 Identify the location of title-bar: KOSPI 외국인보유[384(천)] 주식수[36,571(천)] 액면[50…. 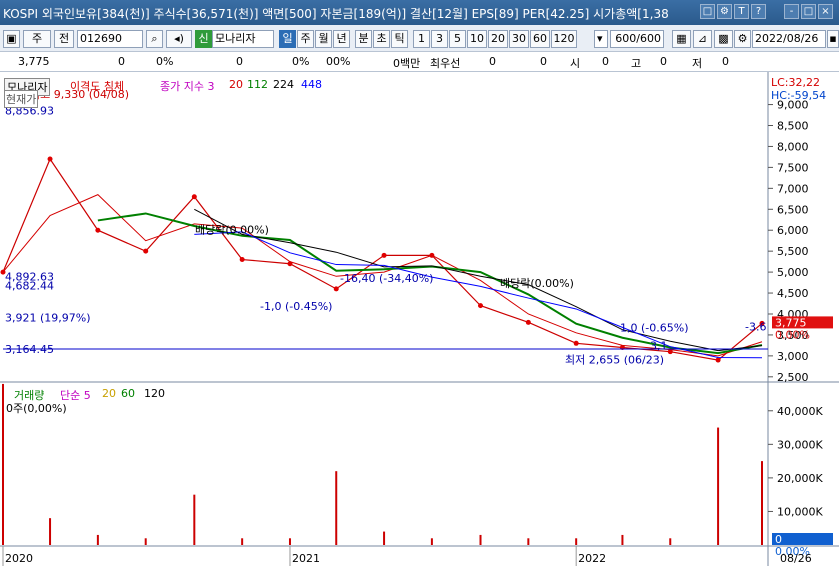
(419, 12).